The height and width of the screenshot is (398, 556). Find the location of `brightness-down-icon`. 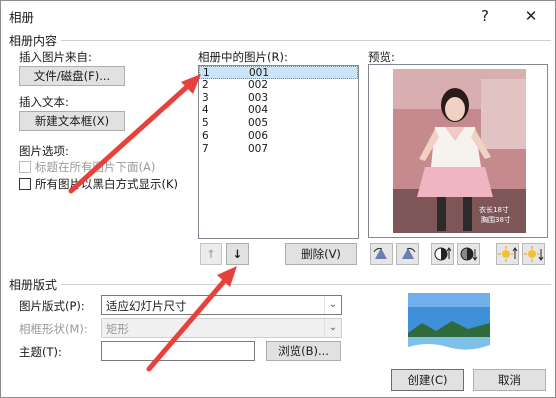

brightness-down-icon is located at coordinates (534, 254).